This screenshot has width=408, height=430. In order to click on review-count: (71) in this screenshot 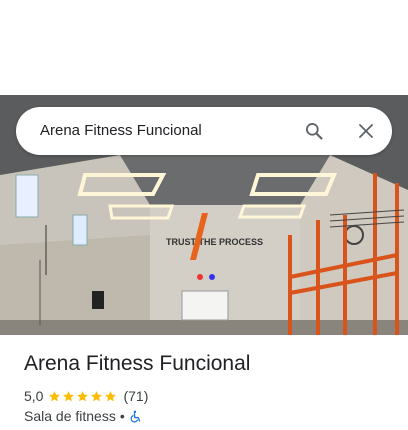, I will do `click(135, 396)`.